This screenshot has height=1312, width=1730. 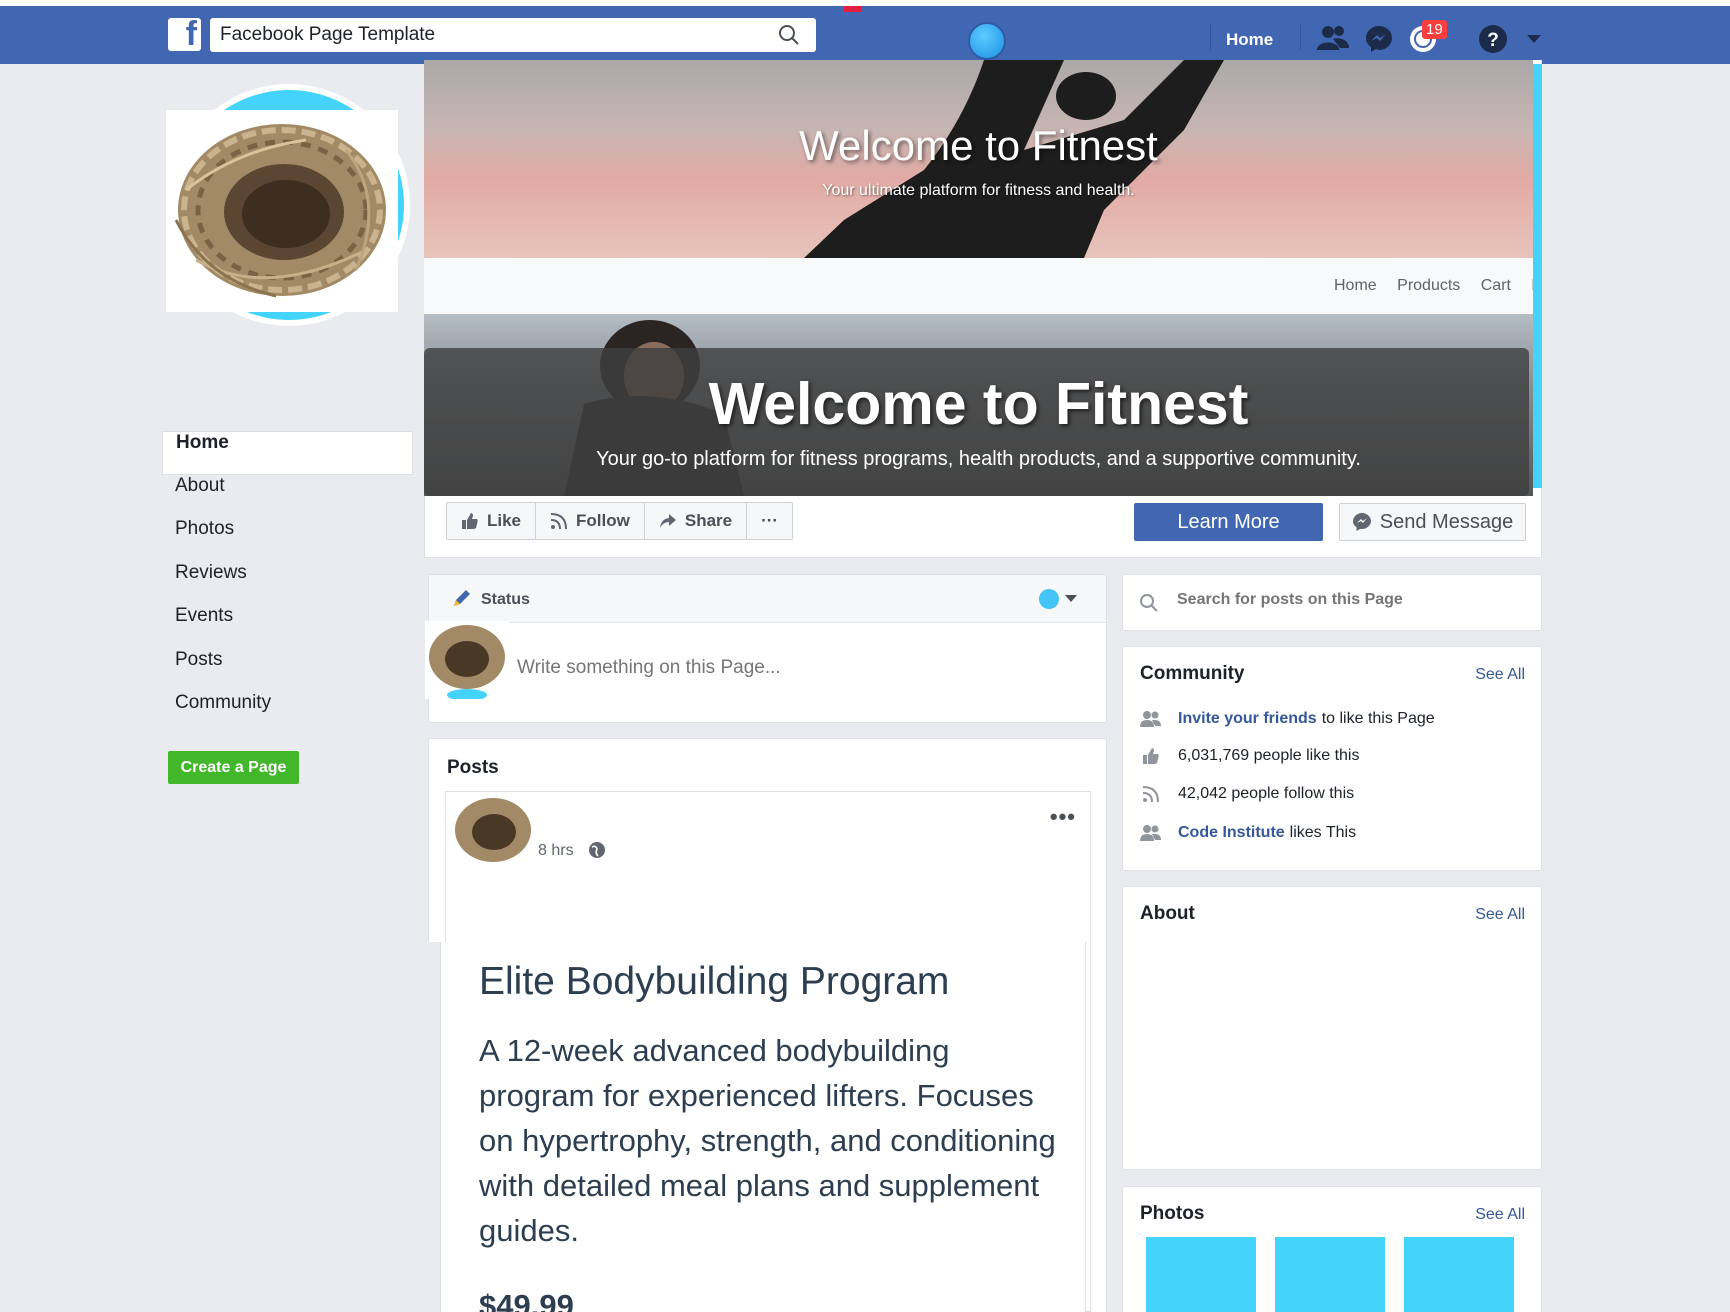 What do you see at coordinates (1332, 1028) in the screenshot?
I see `about-box: About See All` at bounding box center [1332, 1028].